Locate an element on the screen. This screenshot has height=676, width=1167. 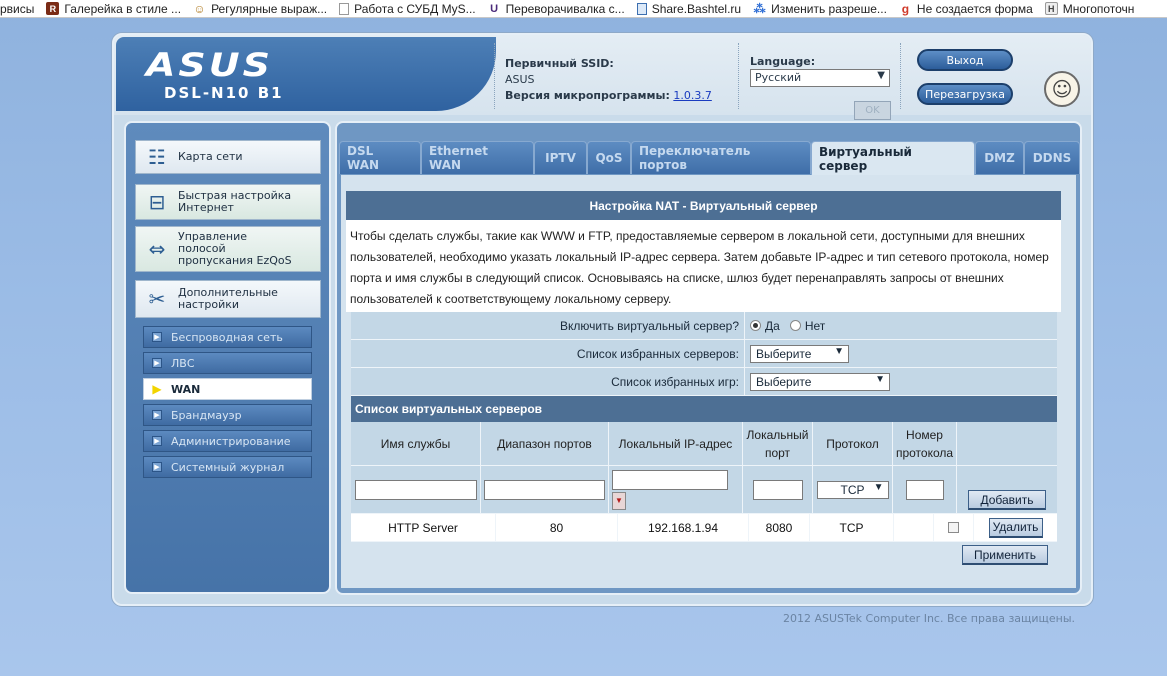
dropdown-arrow-icon: ▼ is located at coordinates (878, 487).